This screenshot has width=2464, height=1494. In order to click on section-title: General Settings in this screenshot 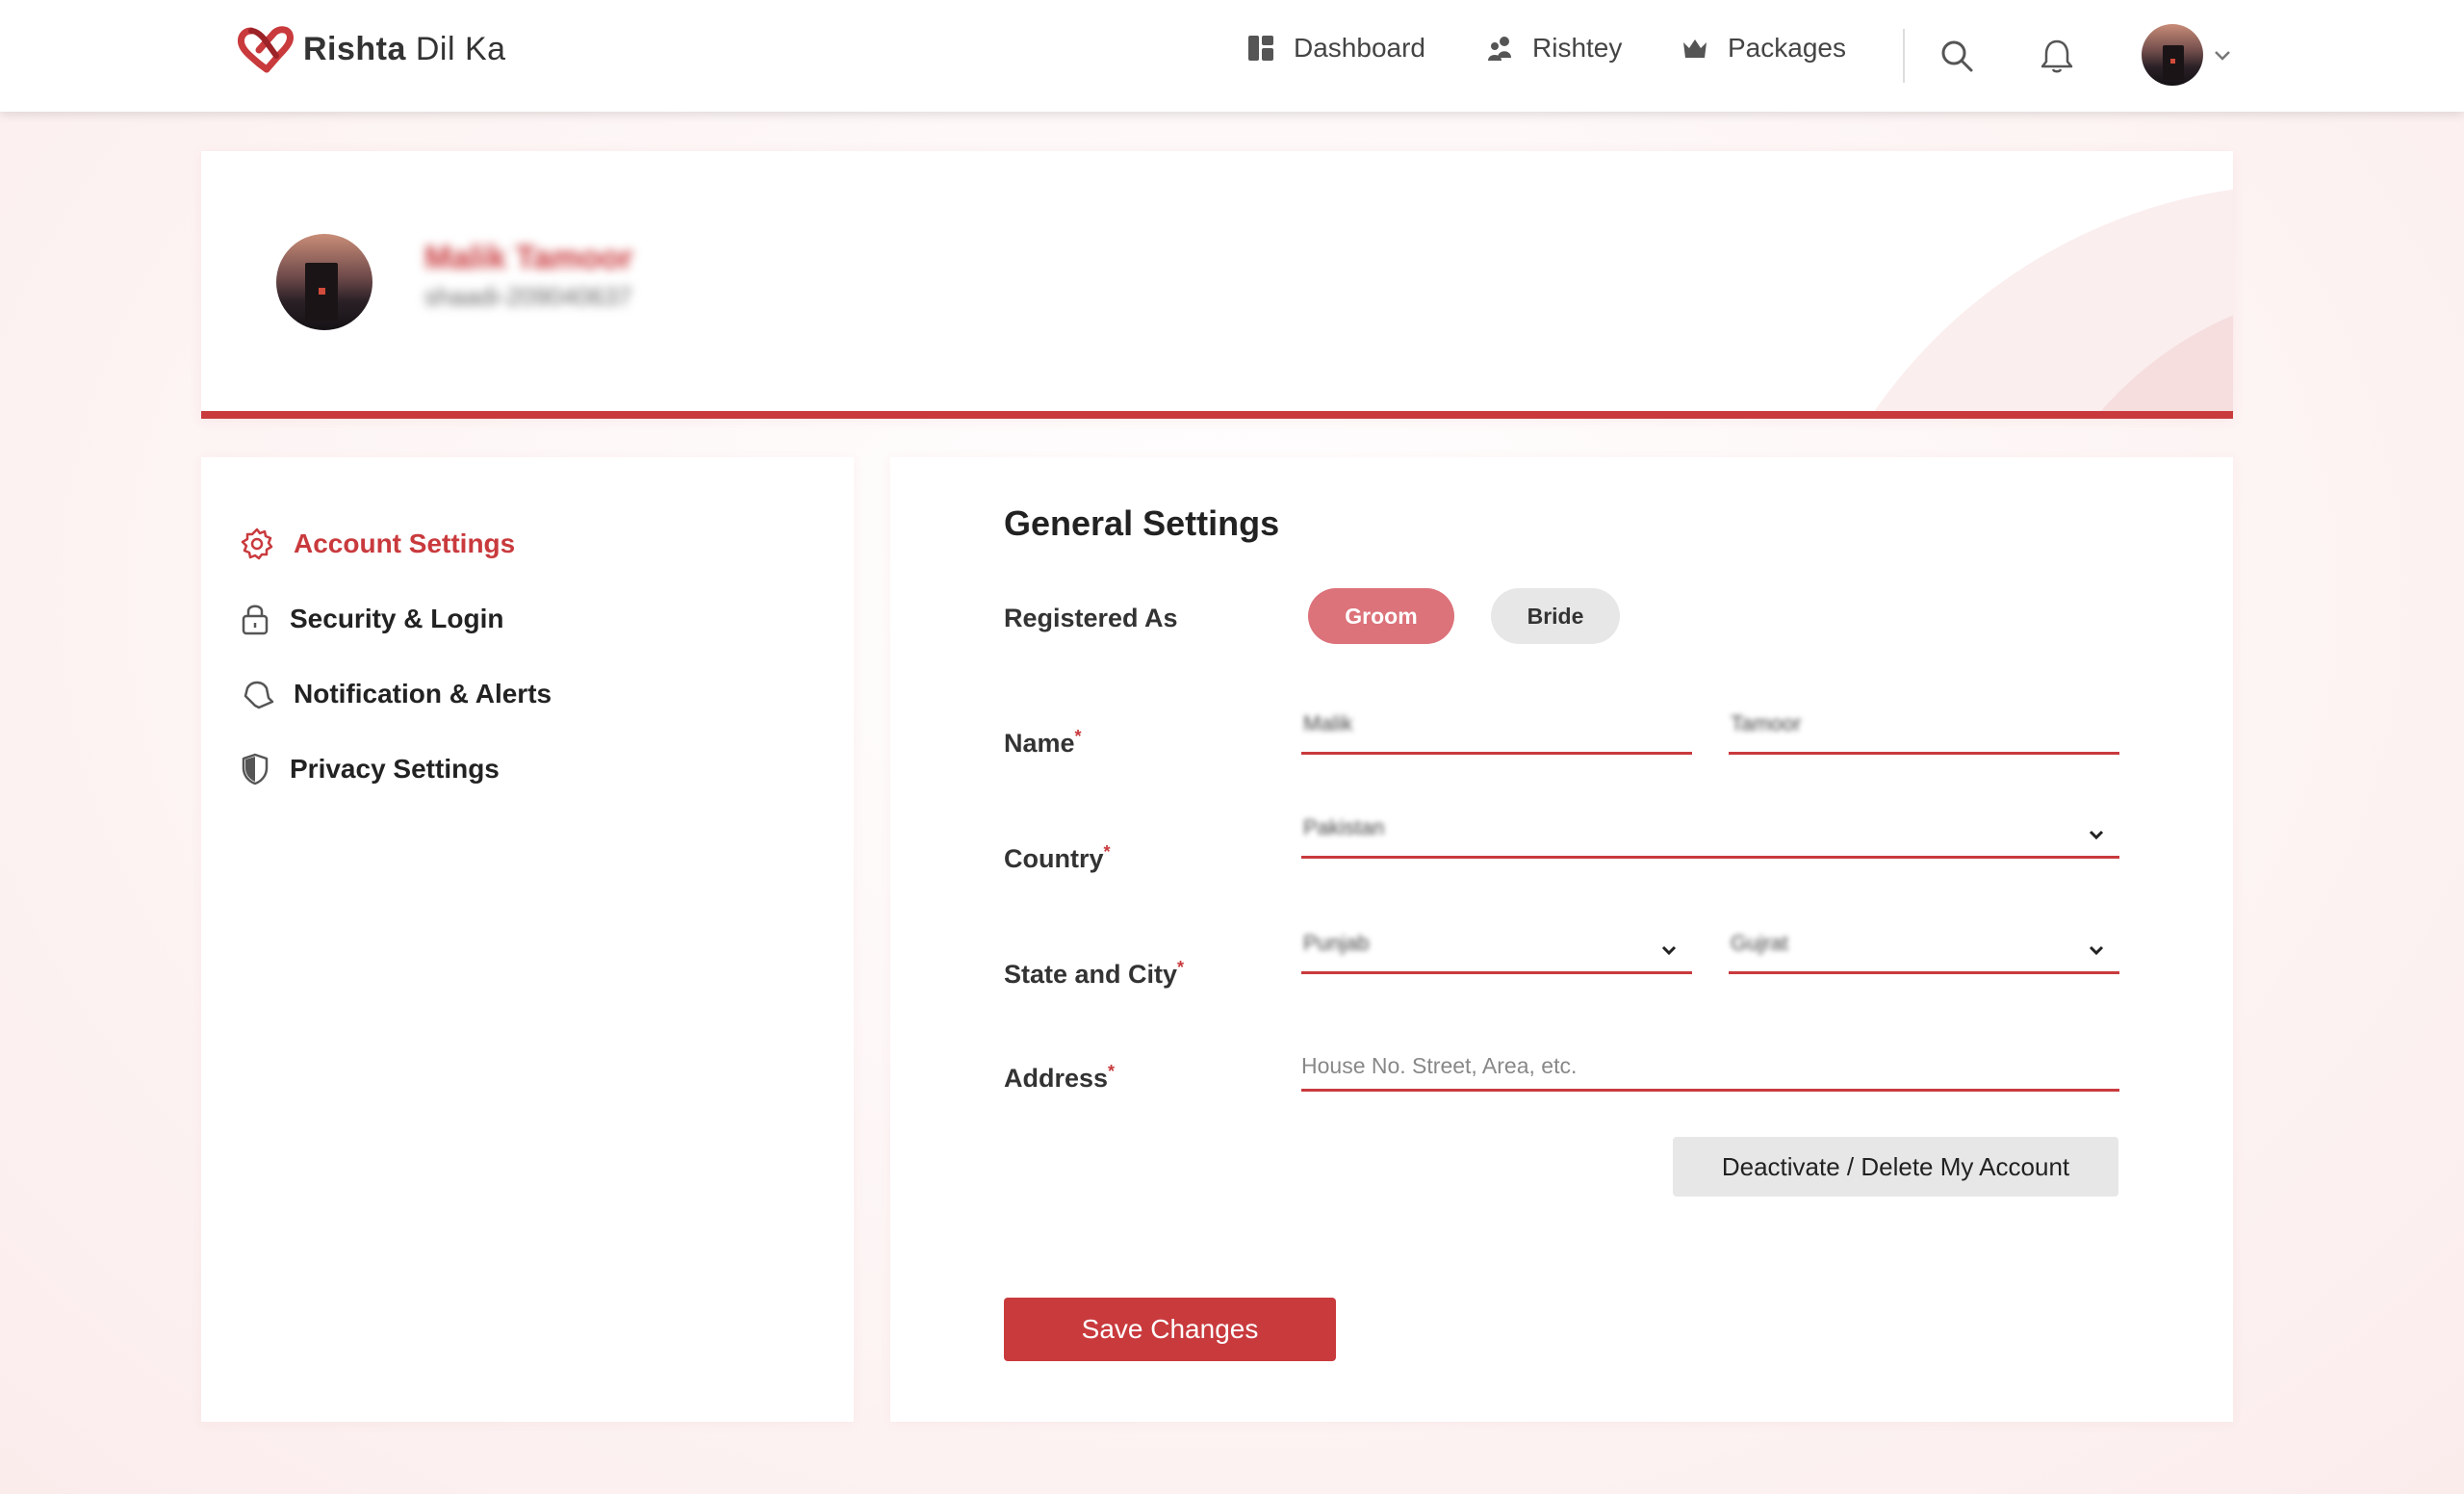, I will do `click(1142, 523)`.